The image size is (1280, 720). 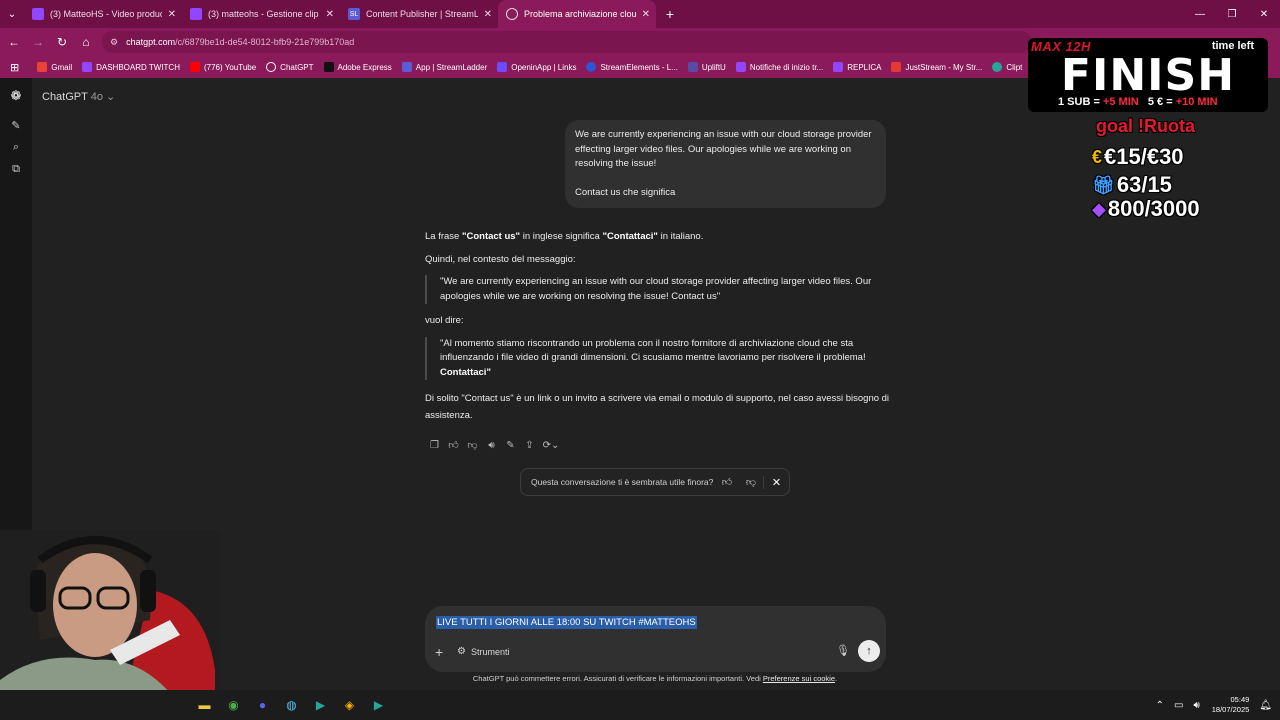 What do you see at coordinates (1231, 705) in the screenshot?
I see `clock: 05:49 18/07/2025` at bounding box center [1231, 705].